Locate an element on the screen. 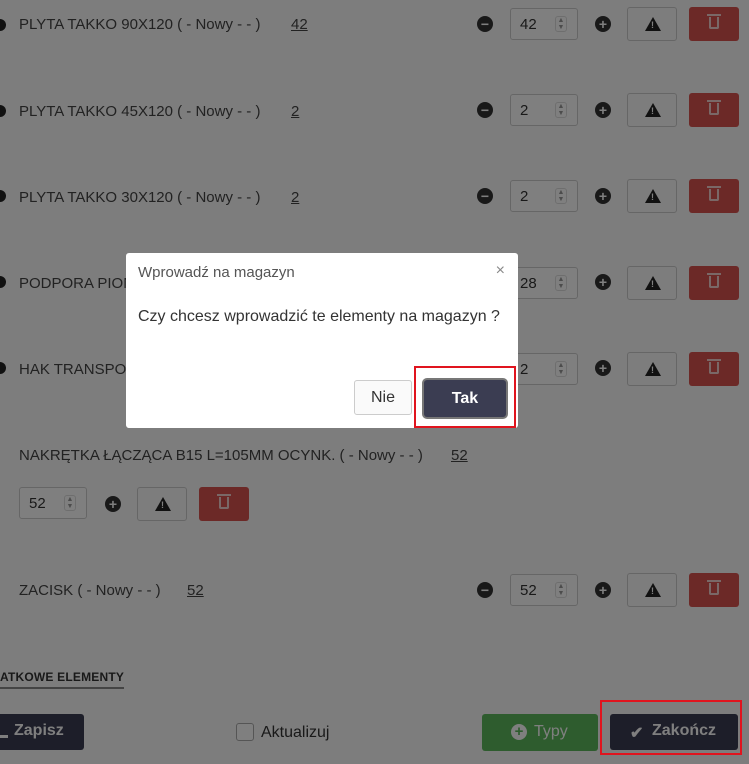  dialog-title: Wprowadź na magazyn is located at coordinates (216, 272).